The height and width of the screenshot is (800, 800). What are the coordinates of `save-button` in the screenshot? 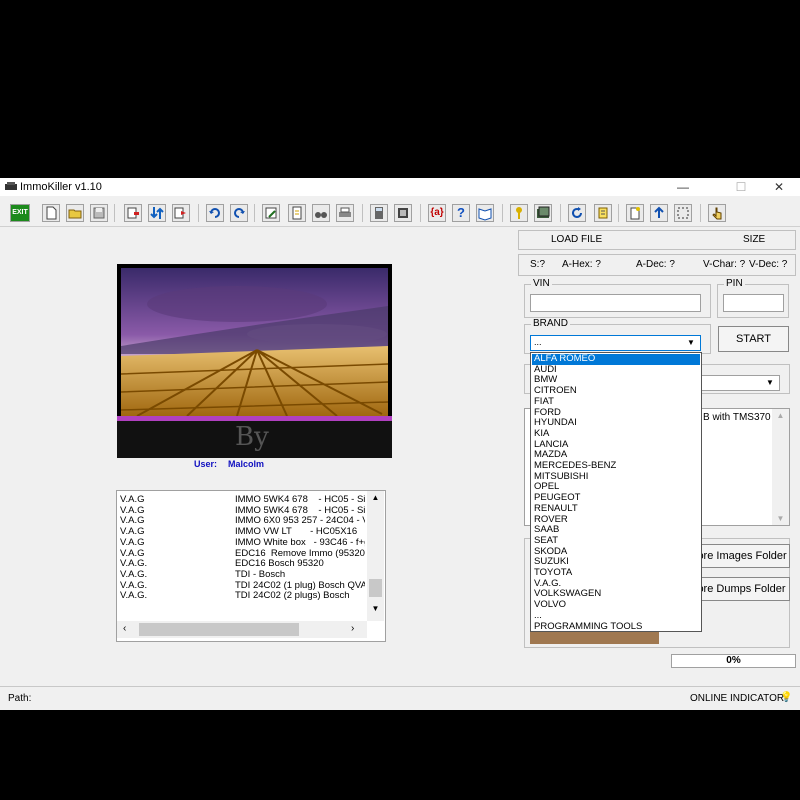 It's located at (99, 213).